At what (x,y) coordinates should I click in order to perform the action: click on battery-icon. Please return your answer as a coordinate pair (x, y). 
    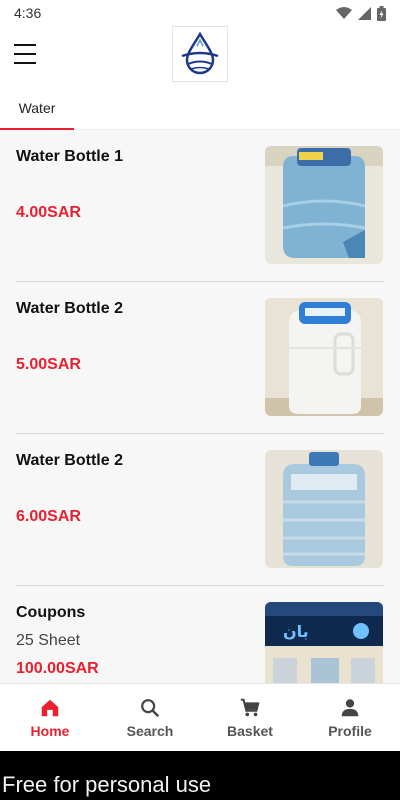
    Looking at the image, I should click on (381, 13).